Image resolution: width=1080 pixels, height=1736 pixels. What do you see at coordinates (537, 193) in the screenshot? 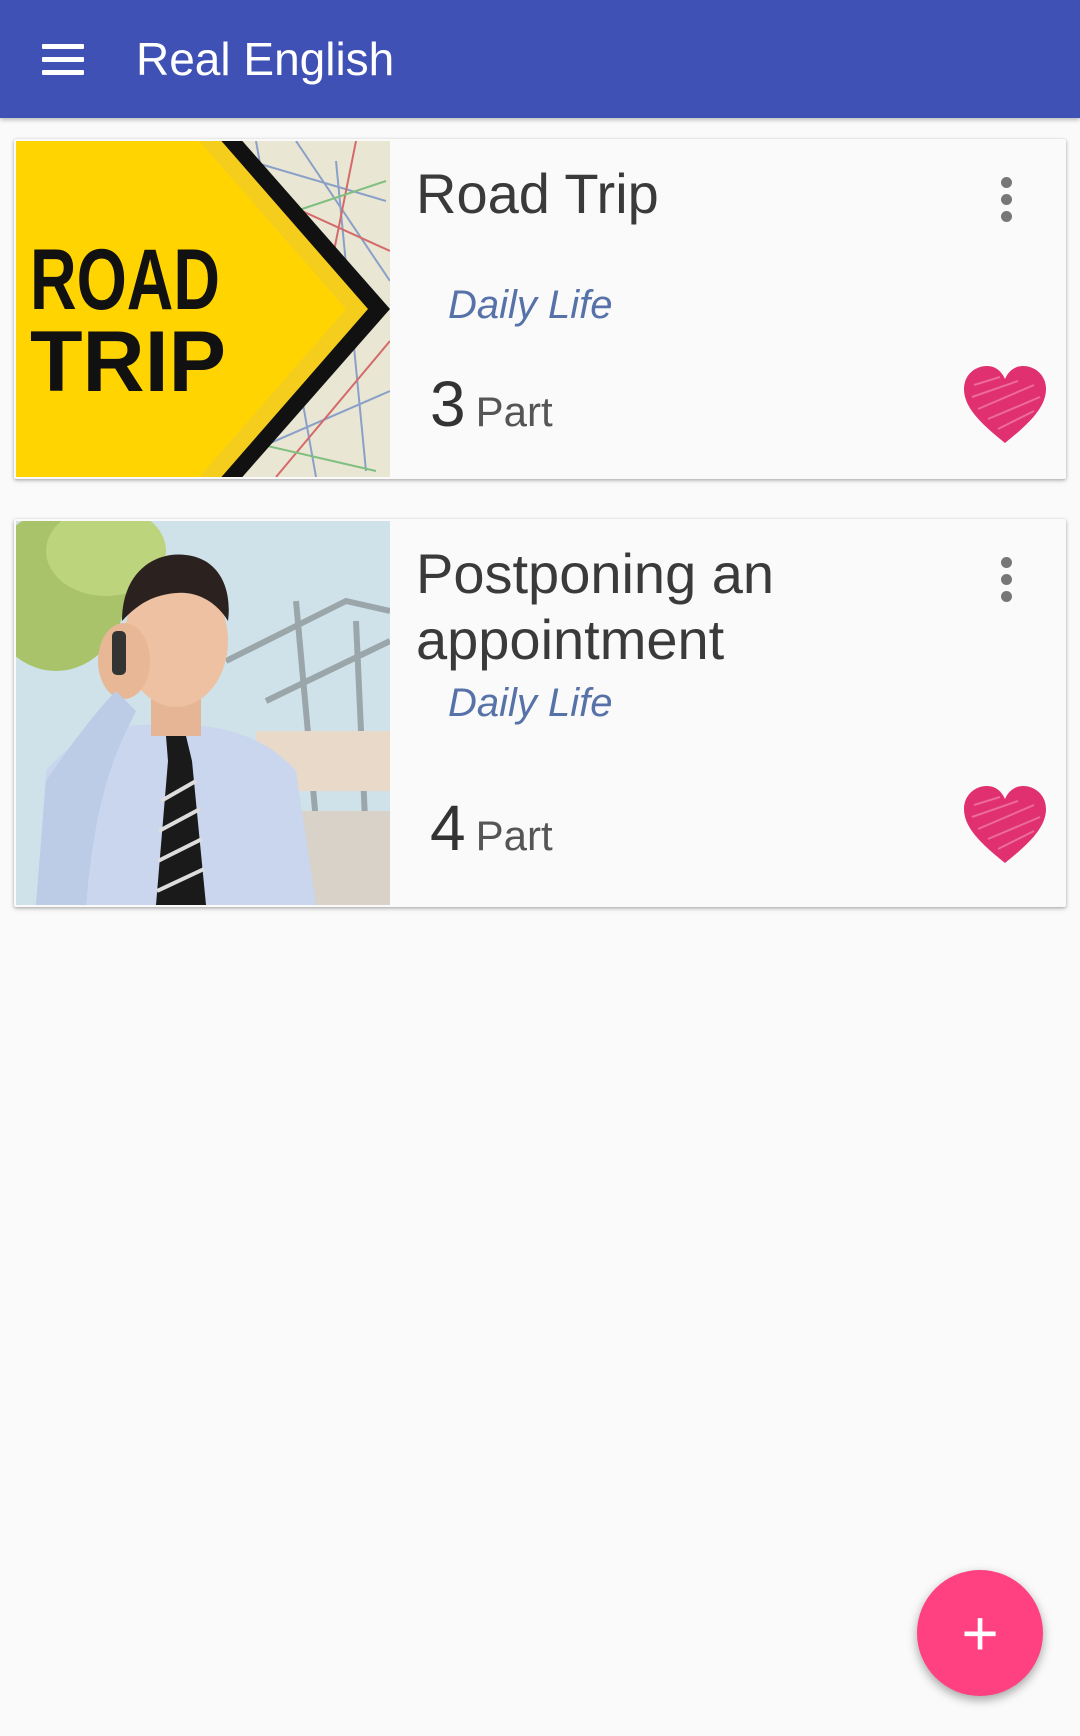
I see `lesson-title: Road Trip` at bounding box center [537, 193].